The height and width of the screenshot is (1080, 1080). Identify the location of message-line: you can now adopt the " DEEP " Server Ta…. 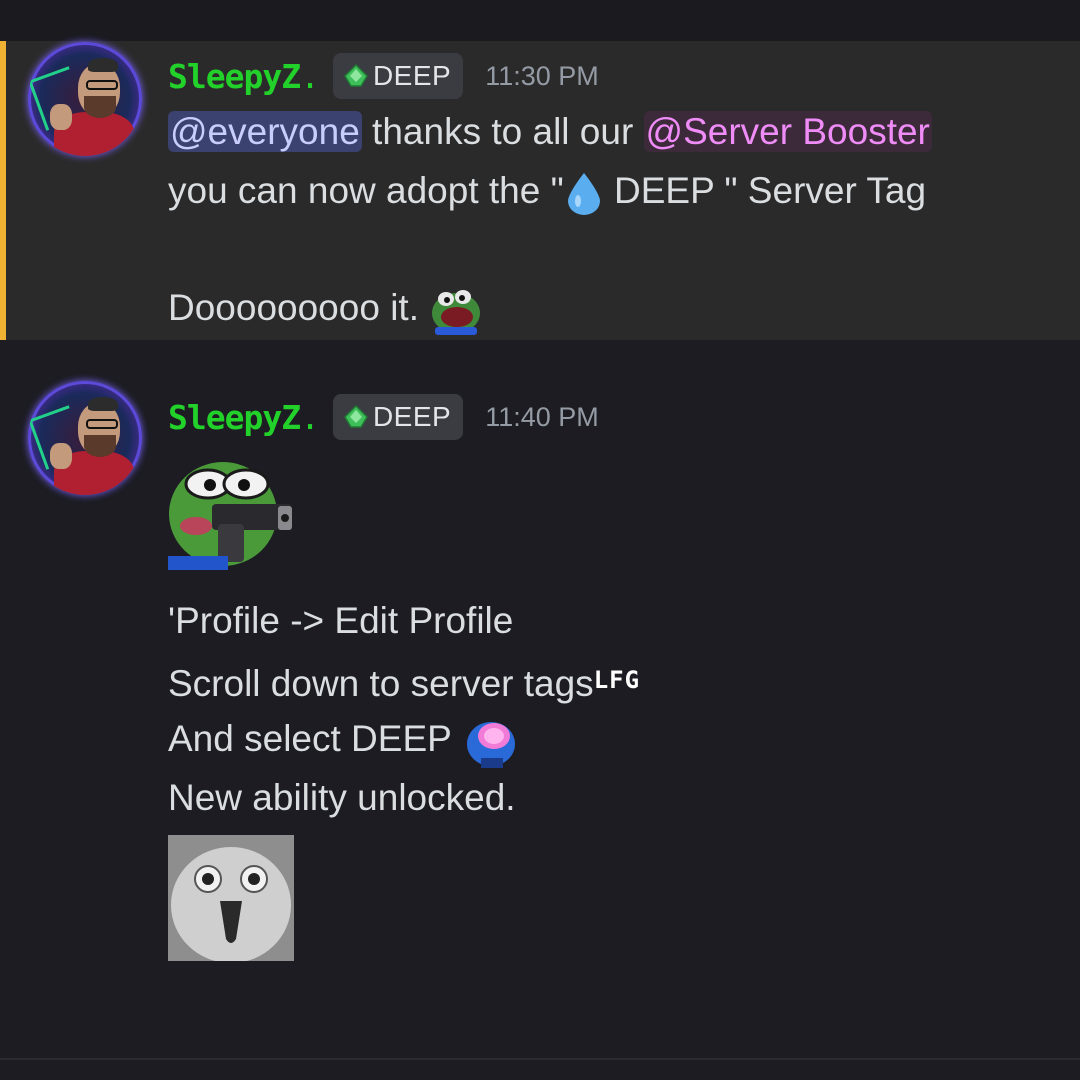
(547, 191).